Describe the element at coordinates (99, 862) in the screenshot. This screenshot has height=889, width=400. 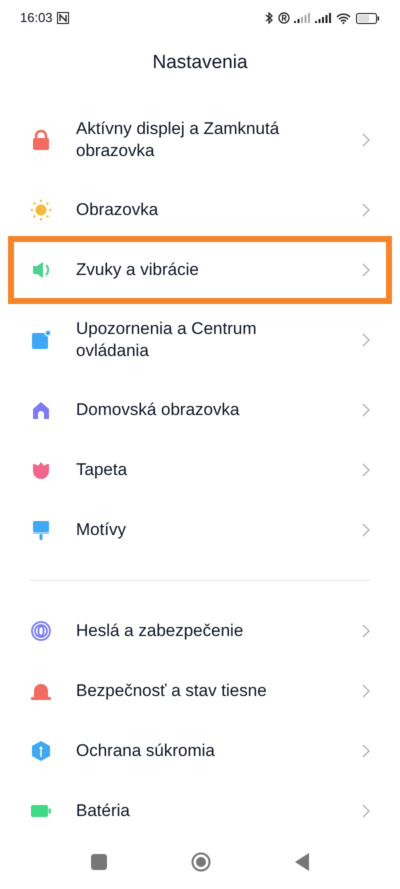
I see `recent-apps-icon` at that location.